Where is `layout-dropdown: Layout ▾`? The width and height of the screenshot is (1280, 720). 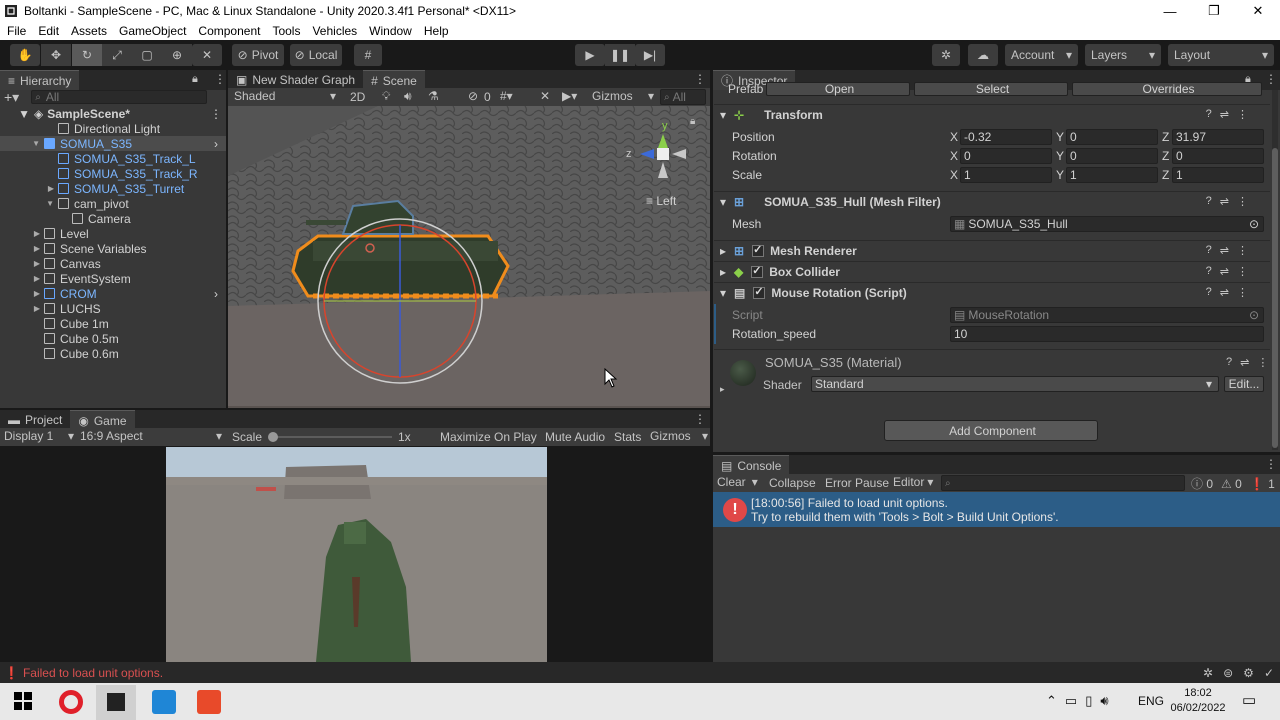 layout-dropdown: Layout ▾ is located at coordinates (1221, 55).